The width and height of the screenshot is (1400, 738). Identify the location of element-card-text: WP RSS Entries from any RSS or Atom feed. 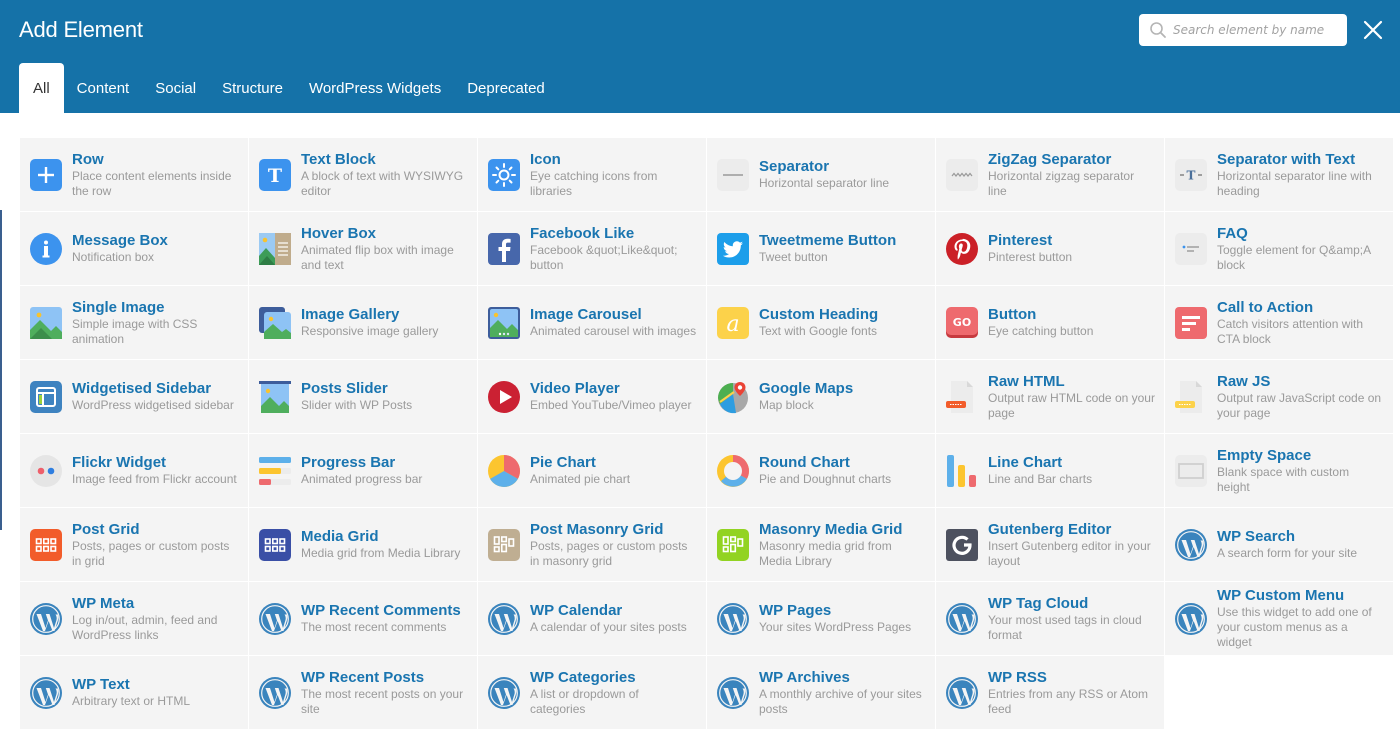
(1071, 693).